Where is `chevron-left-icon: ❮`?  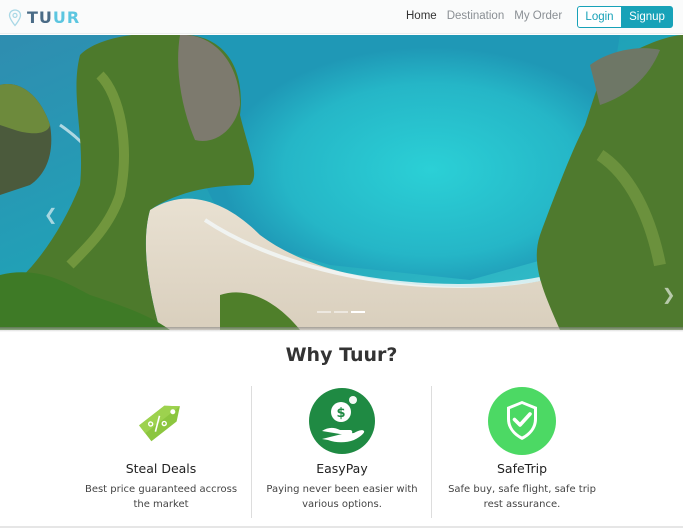 chevron-left-icon: ❮ is located at coordinates (51, 215).